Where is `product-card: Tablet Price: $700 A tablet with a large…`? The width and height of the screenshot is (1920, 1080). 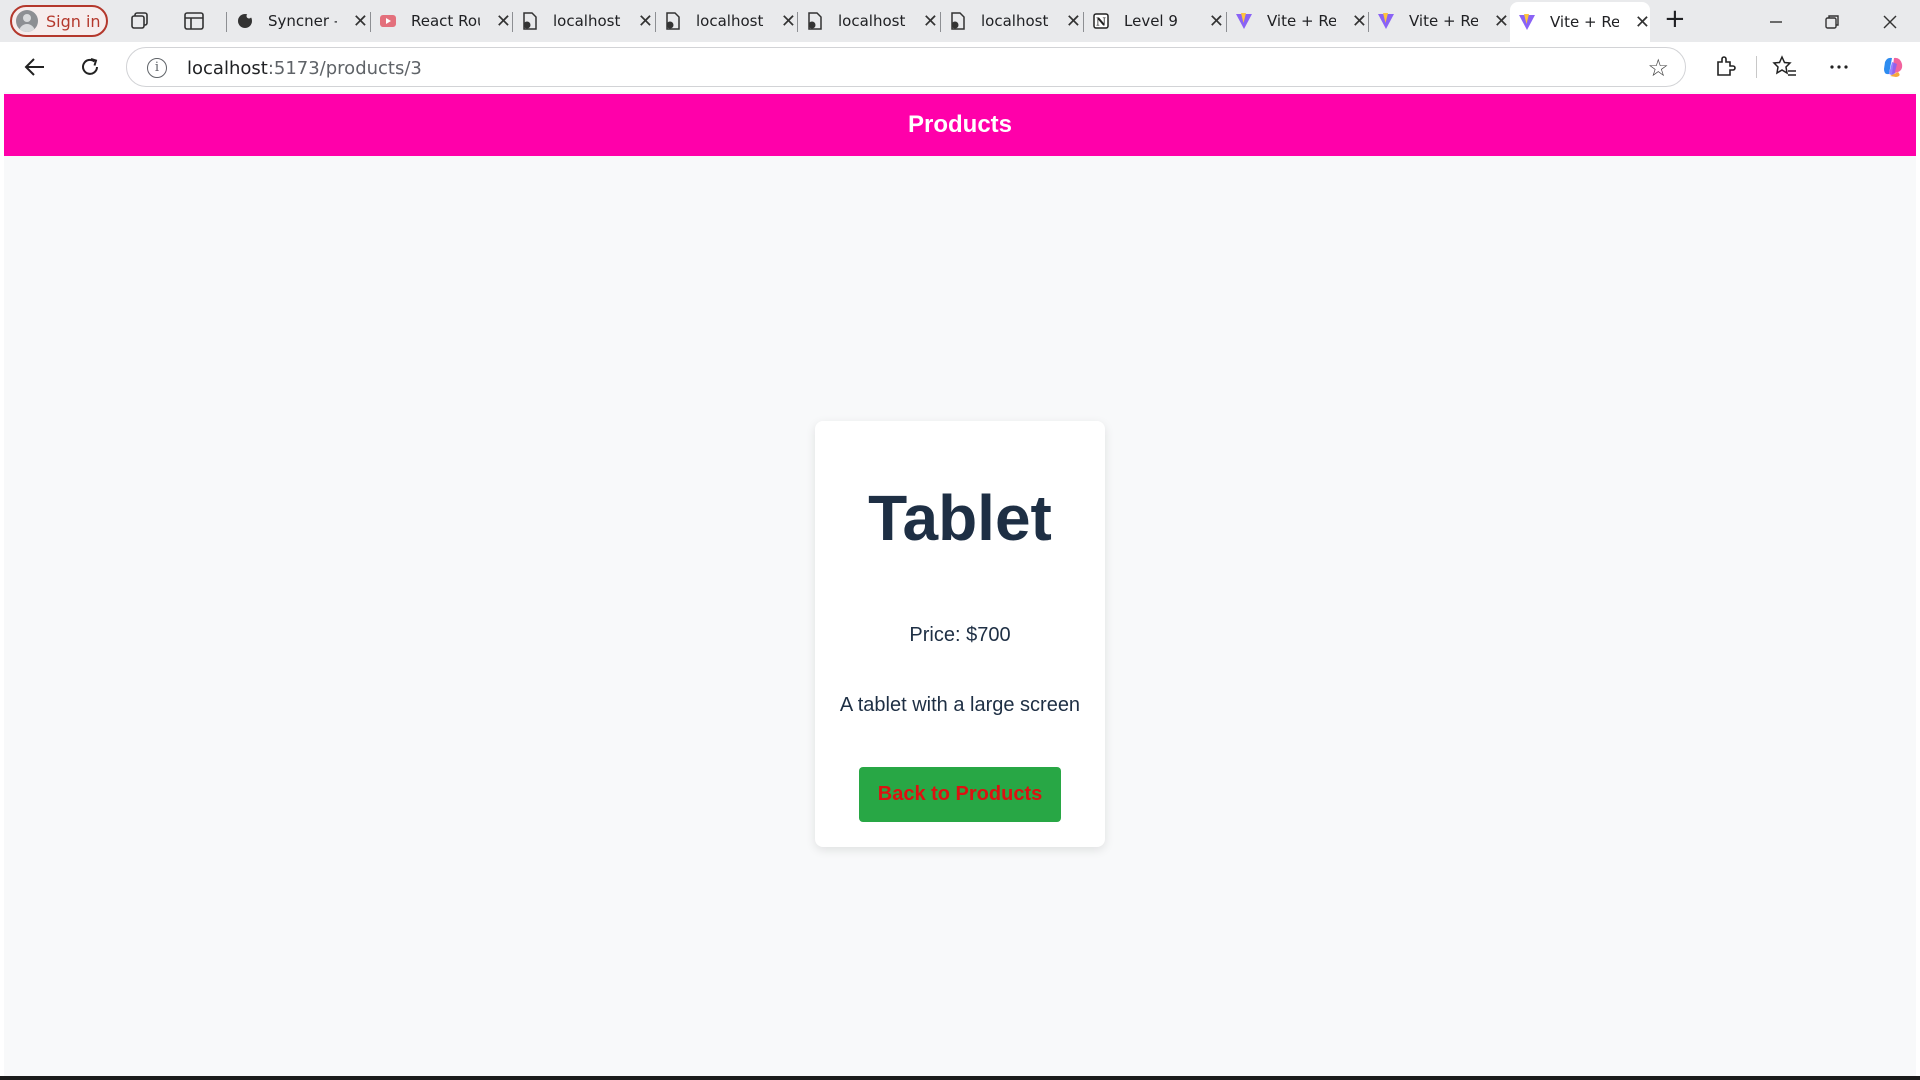
product-card: Tablet Price: $700 A tablet with a large… is located at coordinates (960, 634).